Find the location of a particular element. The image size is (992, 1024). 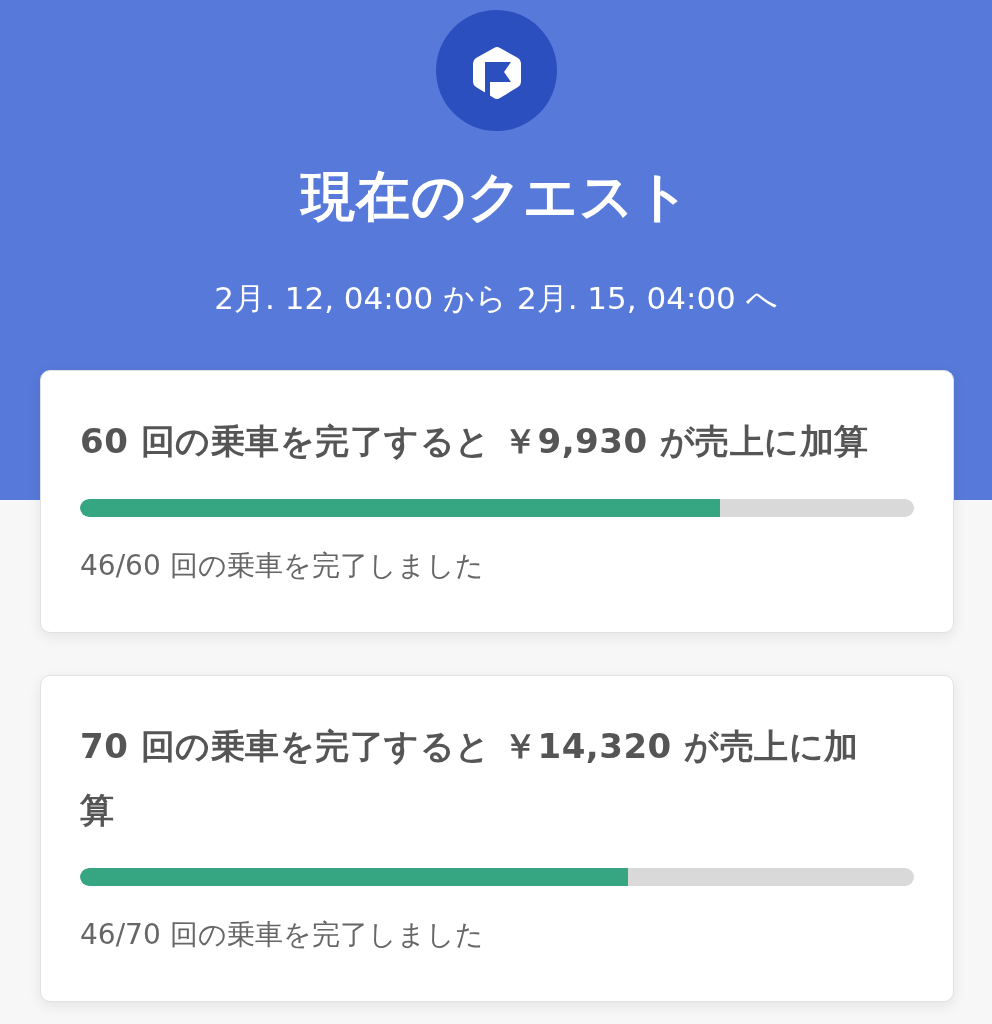

progress-text: 46/60 回の乗車を完了しました is located at coordinates (282, 566).